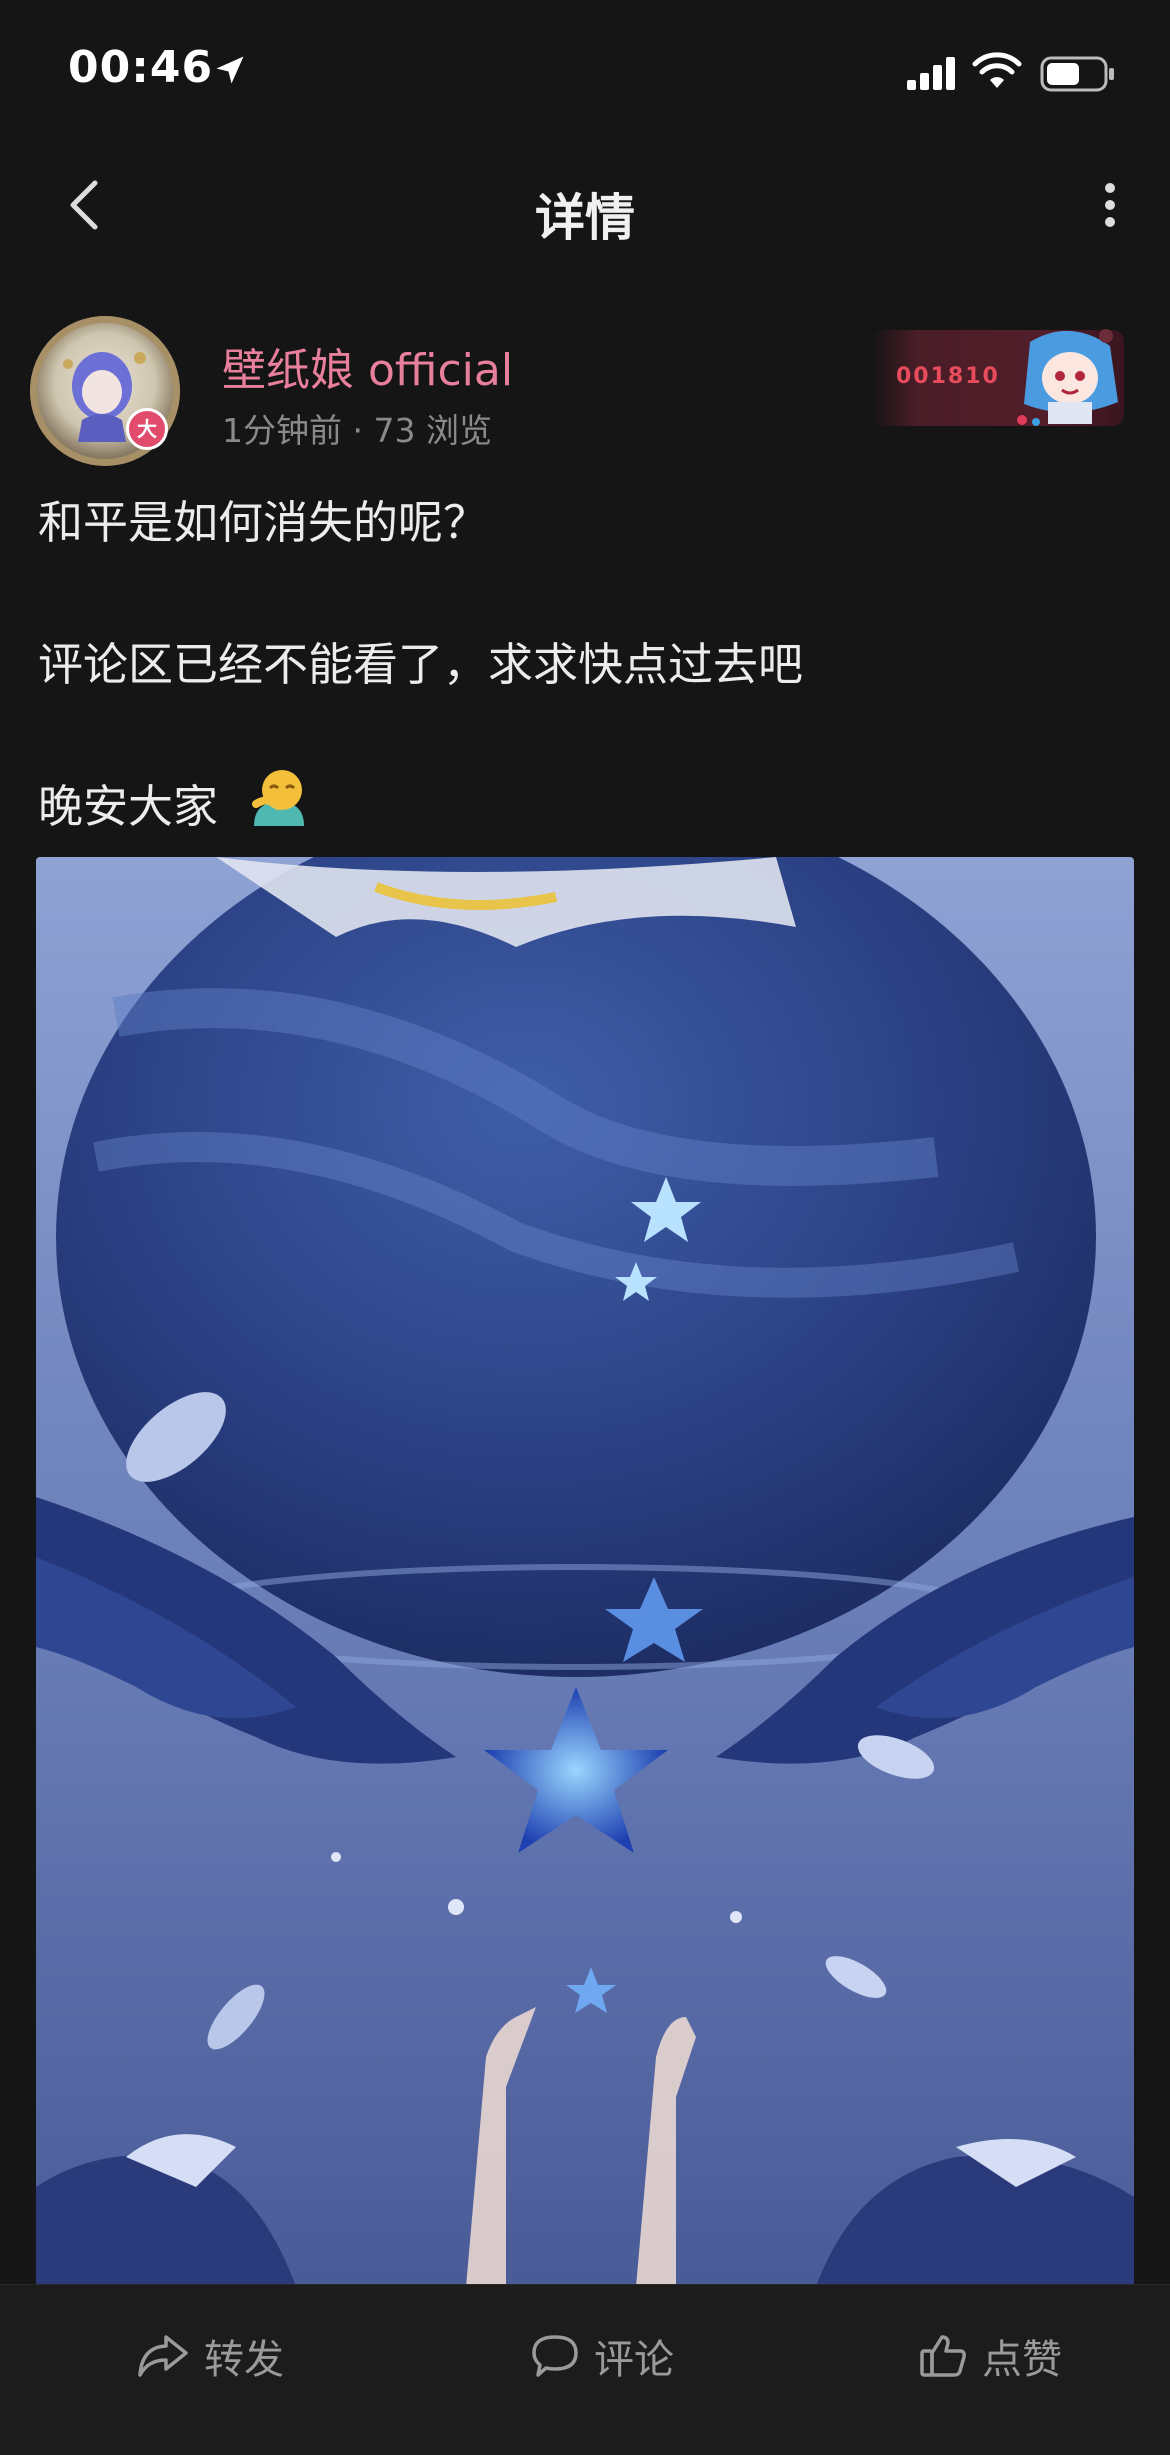 The image size is (1170, 2455). Describe the element at coordinates (278, 798) in the screenshot. I see `hugging-emoji-icon` at that location.